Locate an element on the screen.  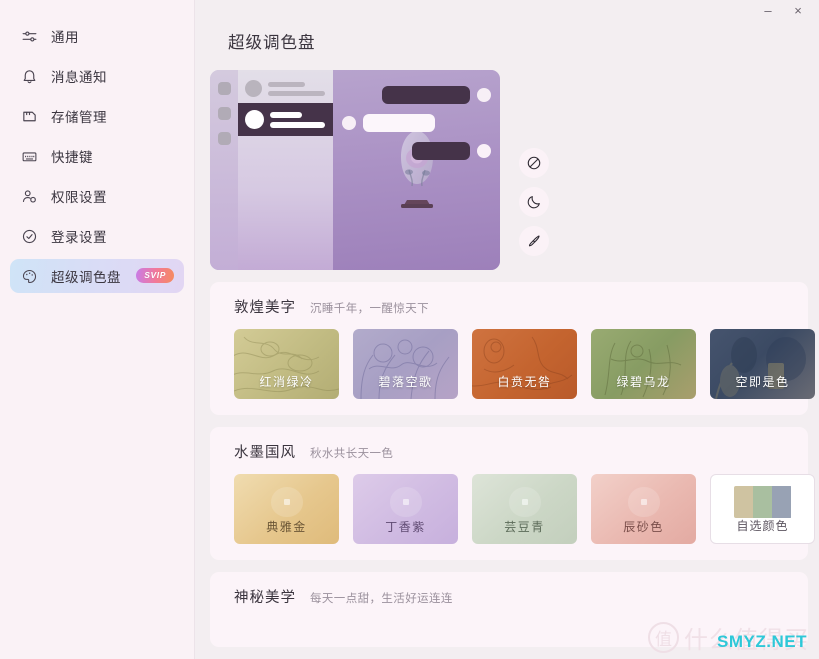
svip-badge: SVIP is located at coordinates (155, 275).